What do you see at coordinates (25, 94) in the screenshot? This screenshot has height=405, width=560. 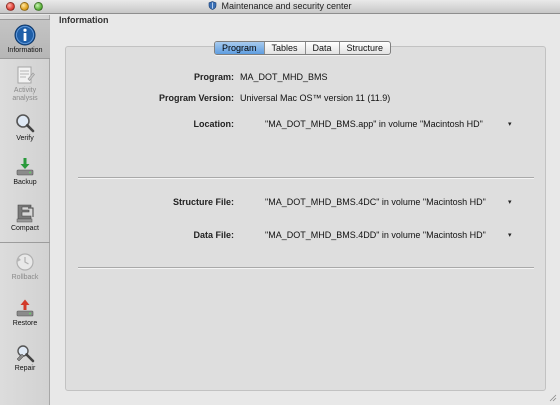 I see `sidebar-item-label: Activity analysis` at bounding box center [25, 94].